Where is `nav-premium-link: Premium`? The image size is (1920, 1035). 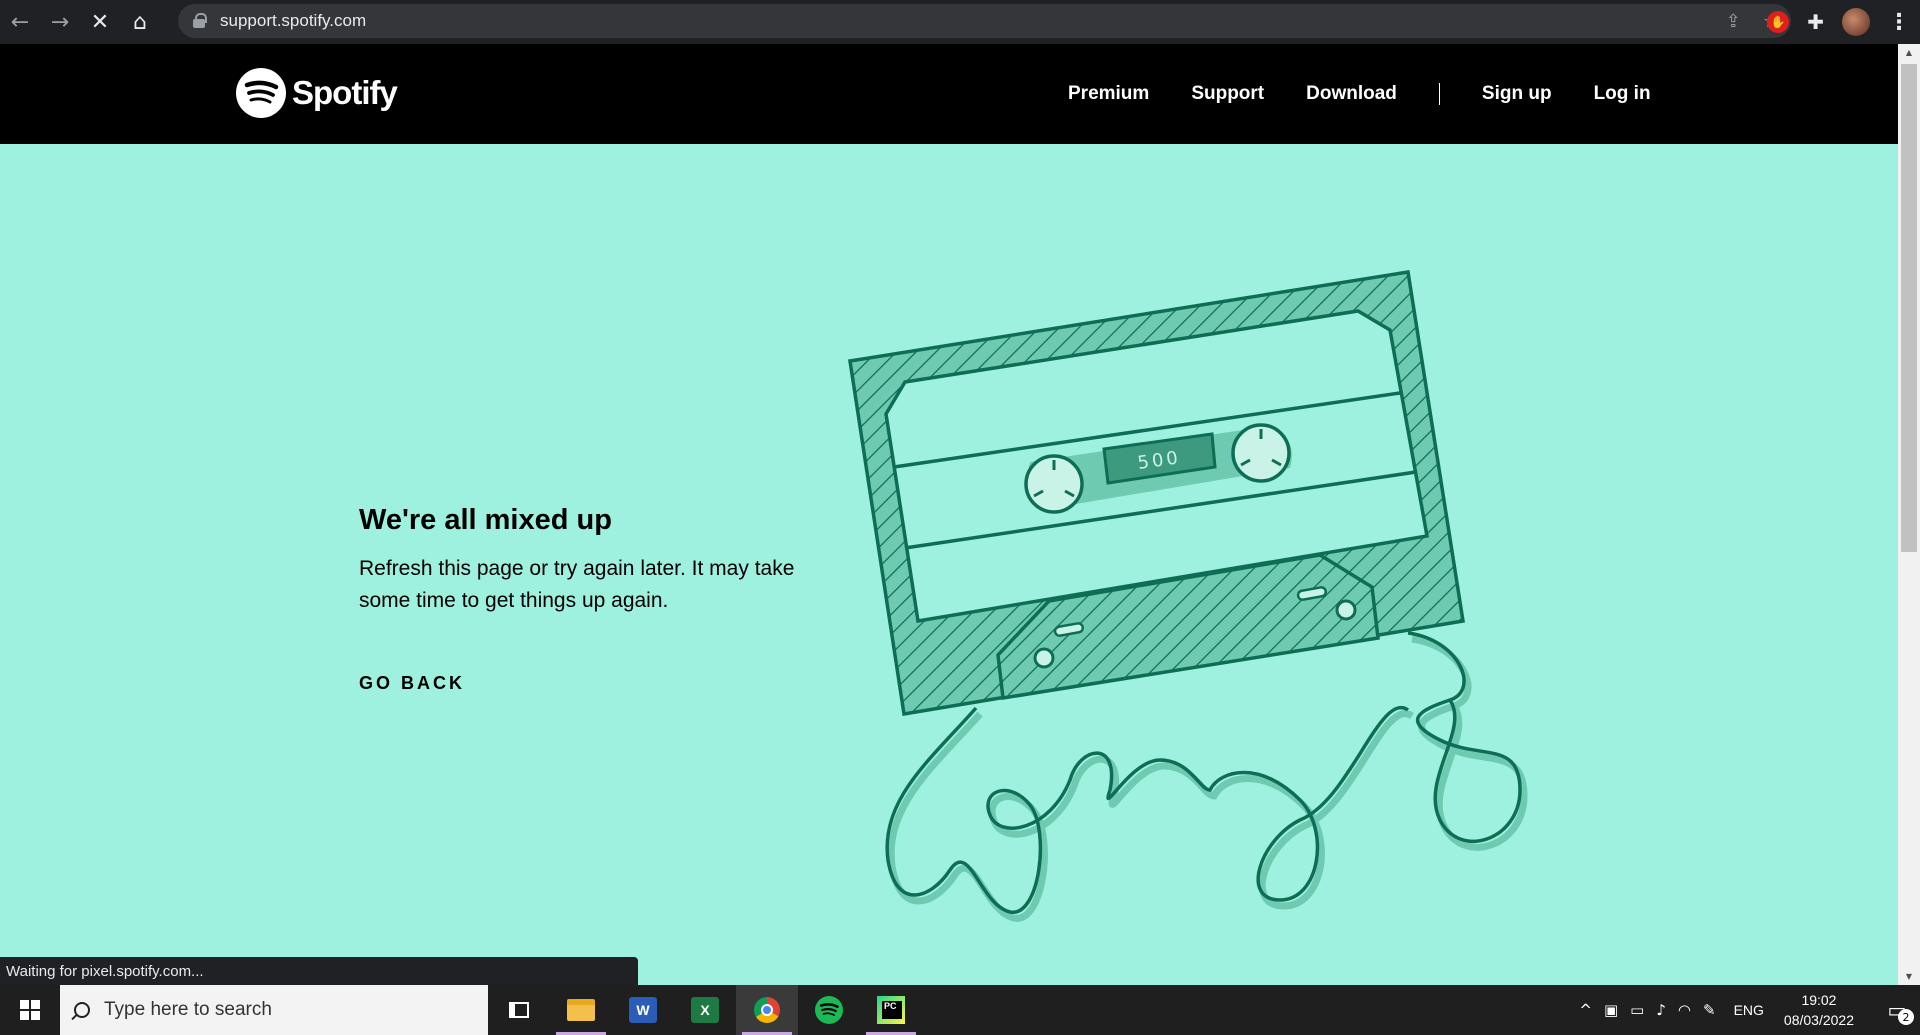 nav-premium-link: Premium is located at coordinates (1108, 94).